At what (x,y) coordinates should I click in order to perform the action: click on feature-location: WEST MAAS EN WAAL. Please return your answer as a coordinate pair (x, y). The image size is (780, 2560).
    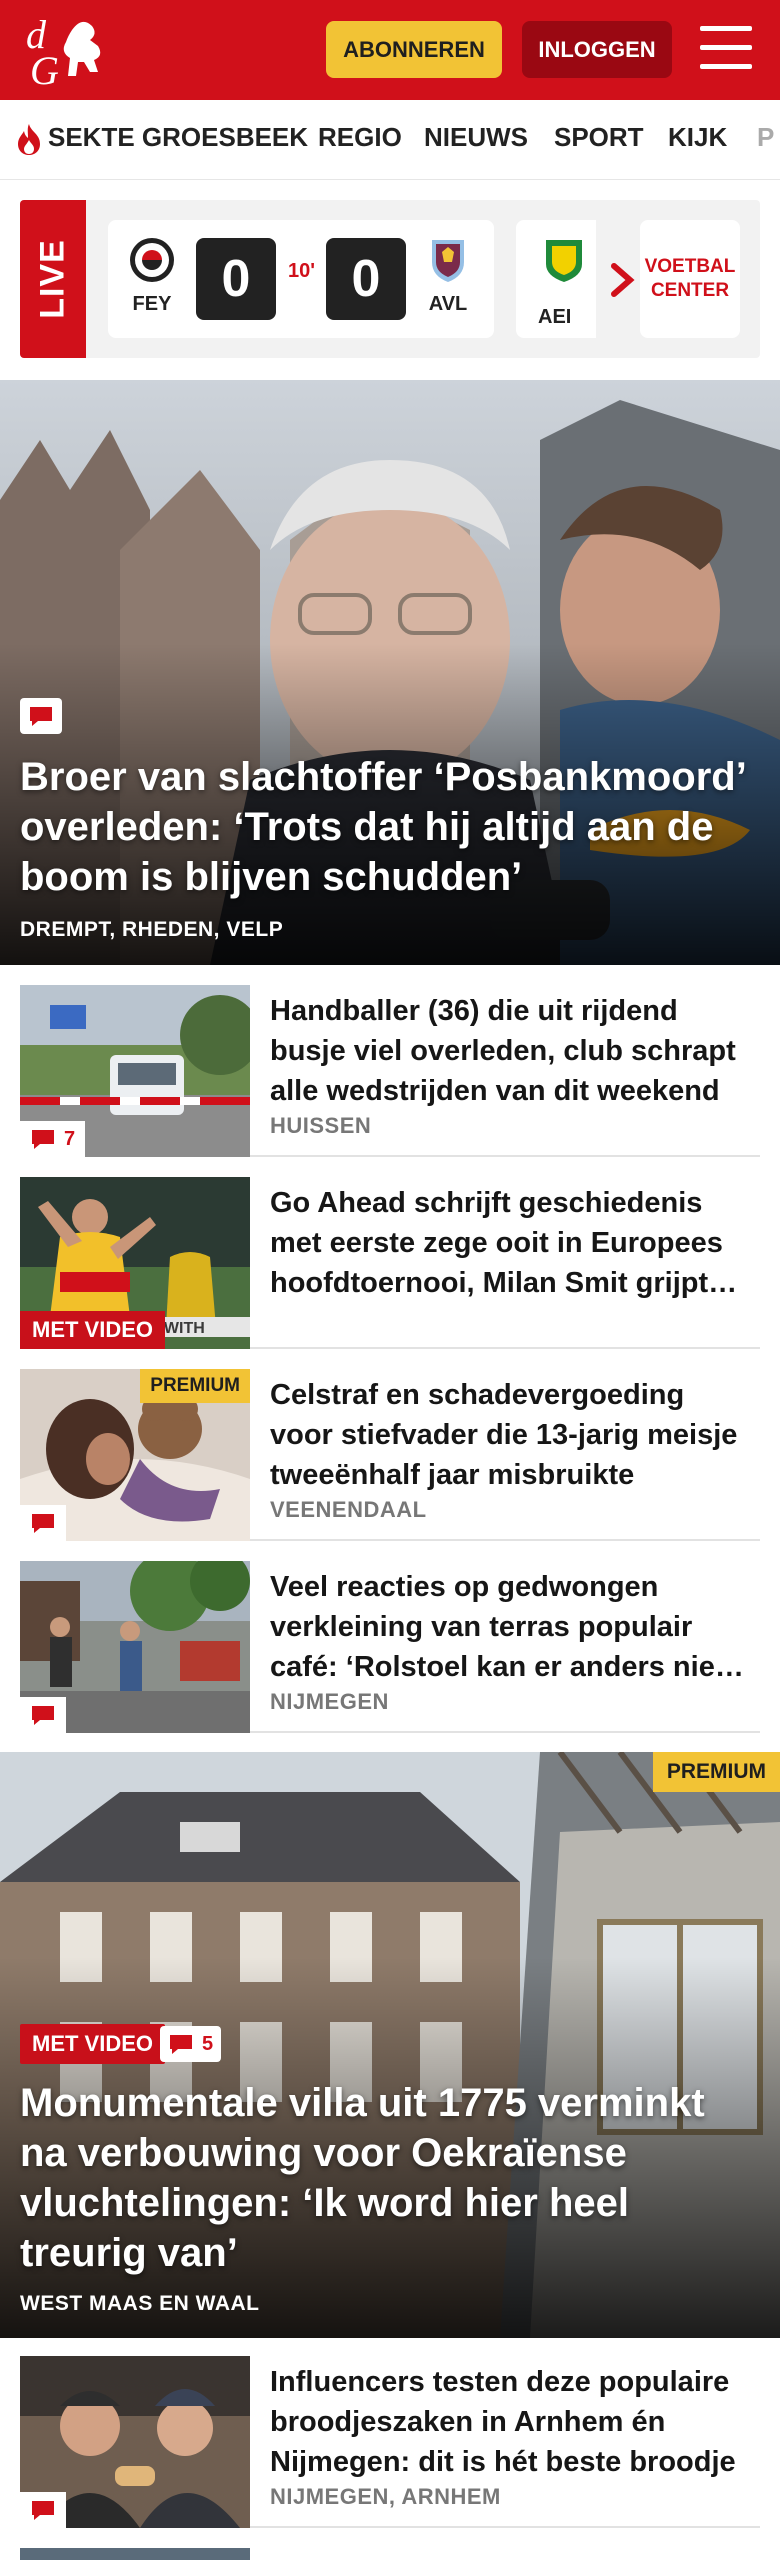
    Looking at the image, I should click on (140, 2303).